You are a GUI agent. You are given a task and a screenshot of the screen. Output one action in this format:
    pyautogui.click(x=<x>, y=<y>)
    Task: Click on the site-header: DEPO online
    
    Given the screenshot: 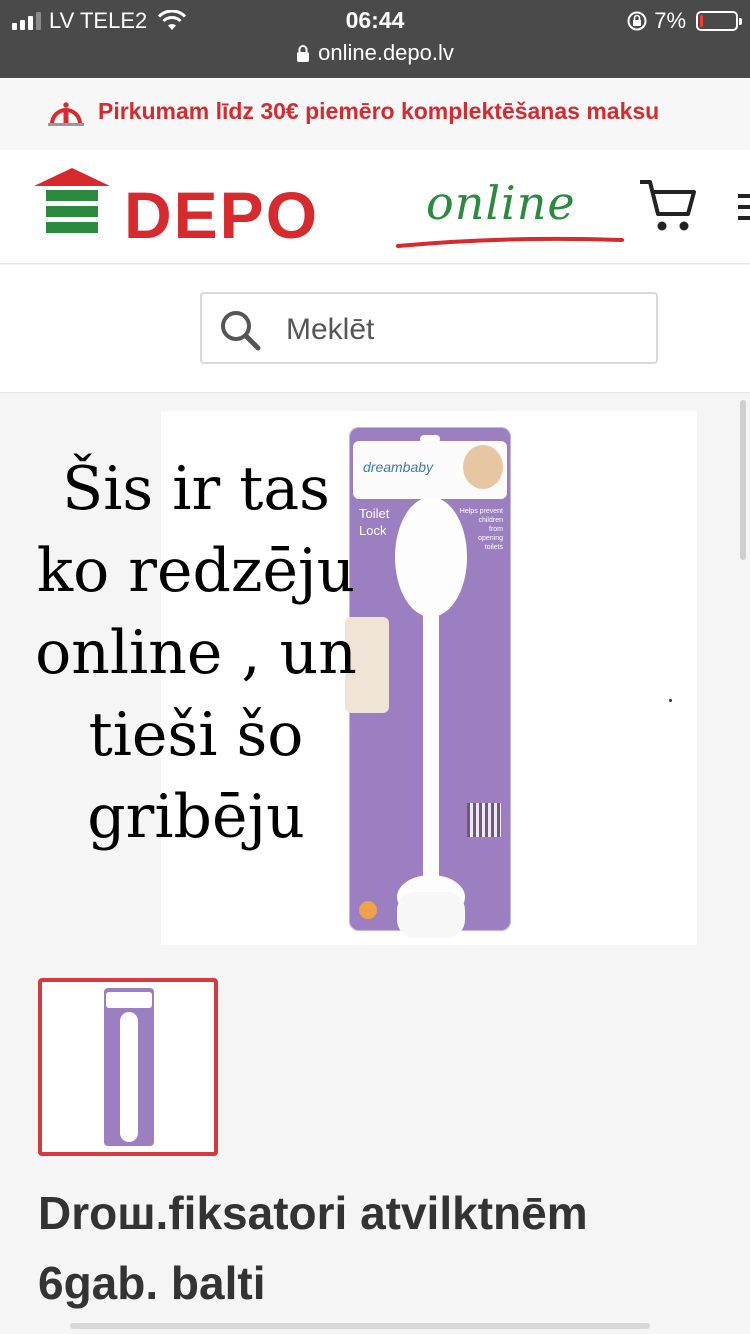 What is the action you would take?
    pyautogui.click(x=375, y=207)
    